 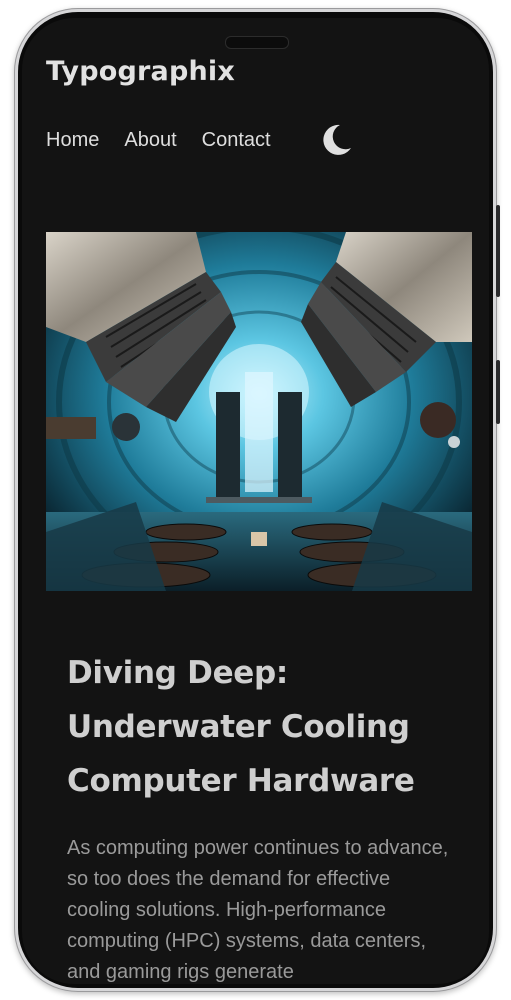 I want to click on main-nav: Home About Contact, so click(x=171, y=140).